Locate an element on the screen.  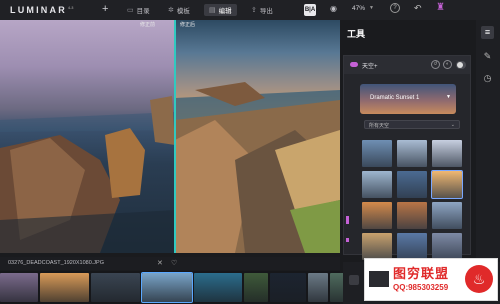
panel-footer-button is located at coordinates (354, 280).